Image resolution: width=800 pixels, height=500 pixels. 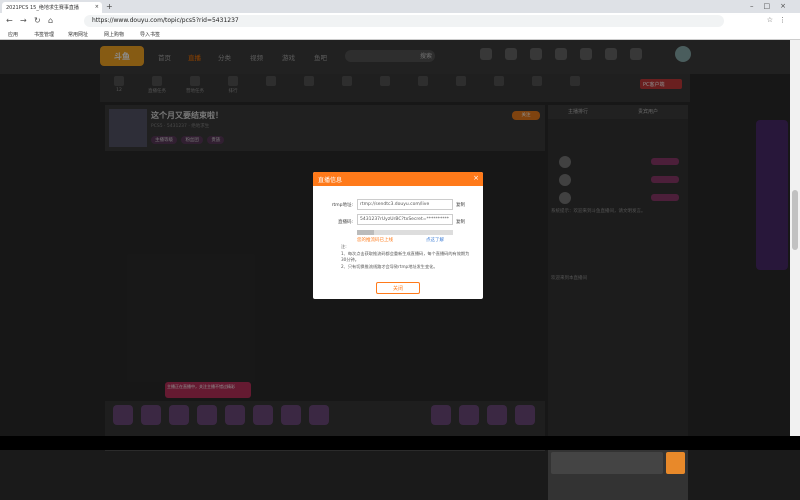 What do you see at coordinates (23, 20) in the screenshot?
I see `forward-icon: →` at bounding box center [23, 20].